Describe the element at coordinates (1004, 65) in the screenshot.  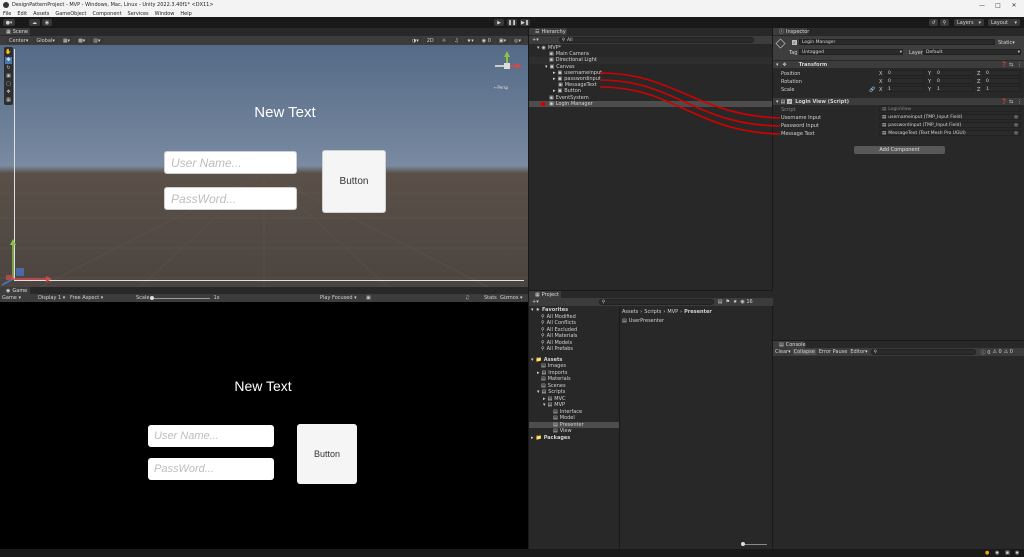
I see `help-icon: ❓` at that location.